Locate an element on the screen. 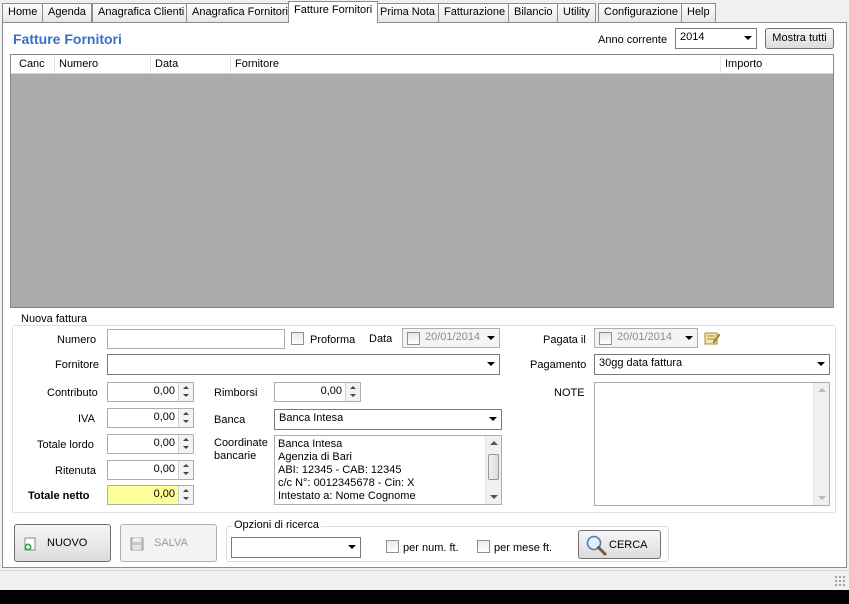  totale-netto-input: 0,00 is located at coordinates (150, 495).